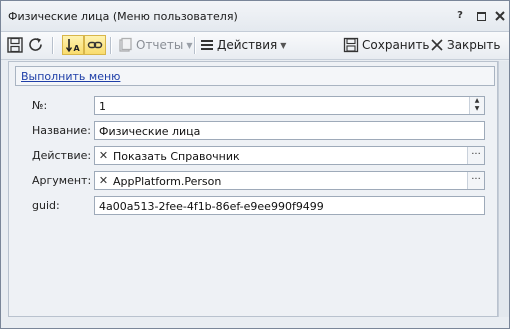 Image resolution: width=510 pixels, height=329 pixels. Describe the element at coordinates (289, 130) in the screenshot. I see `name-field: Физические лица` at that location.